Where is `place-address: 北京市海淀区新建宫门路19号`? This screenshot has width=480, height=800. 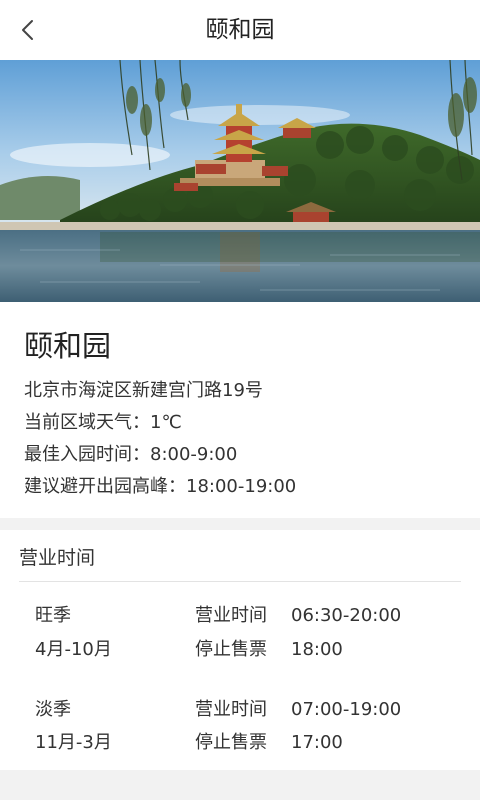
place-address: 北京市海淀区新建宫门路19号 is located at coordinates (143, 390).